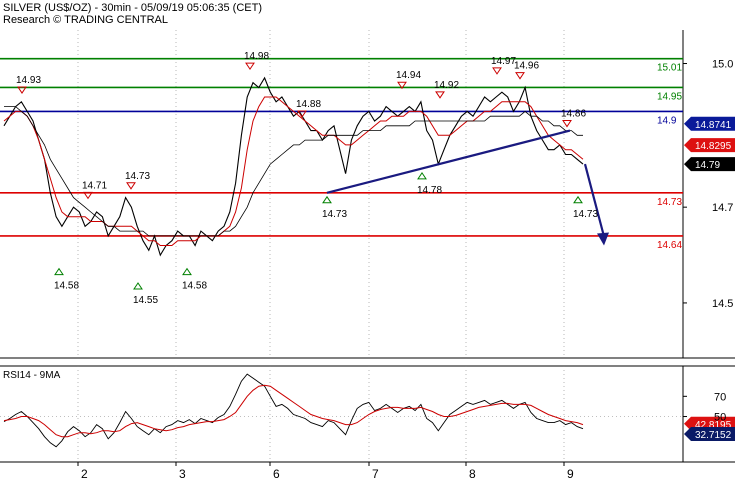 The image size is (735, 485). Describe the element at coordinates (84, 473) in the screenshot. I see `x-tick-label: 2` at that location.